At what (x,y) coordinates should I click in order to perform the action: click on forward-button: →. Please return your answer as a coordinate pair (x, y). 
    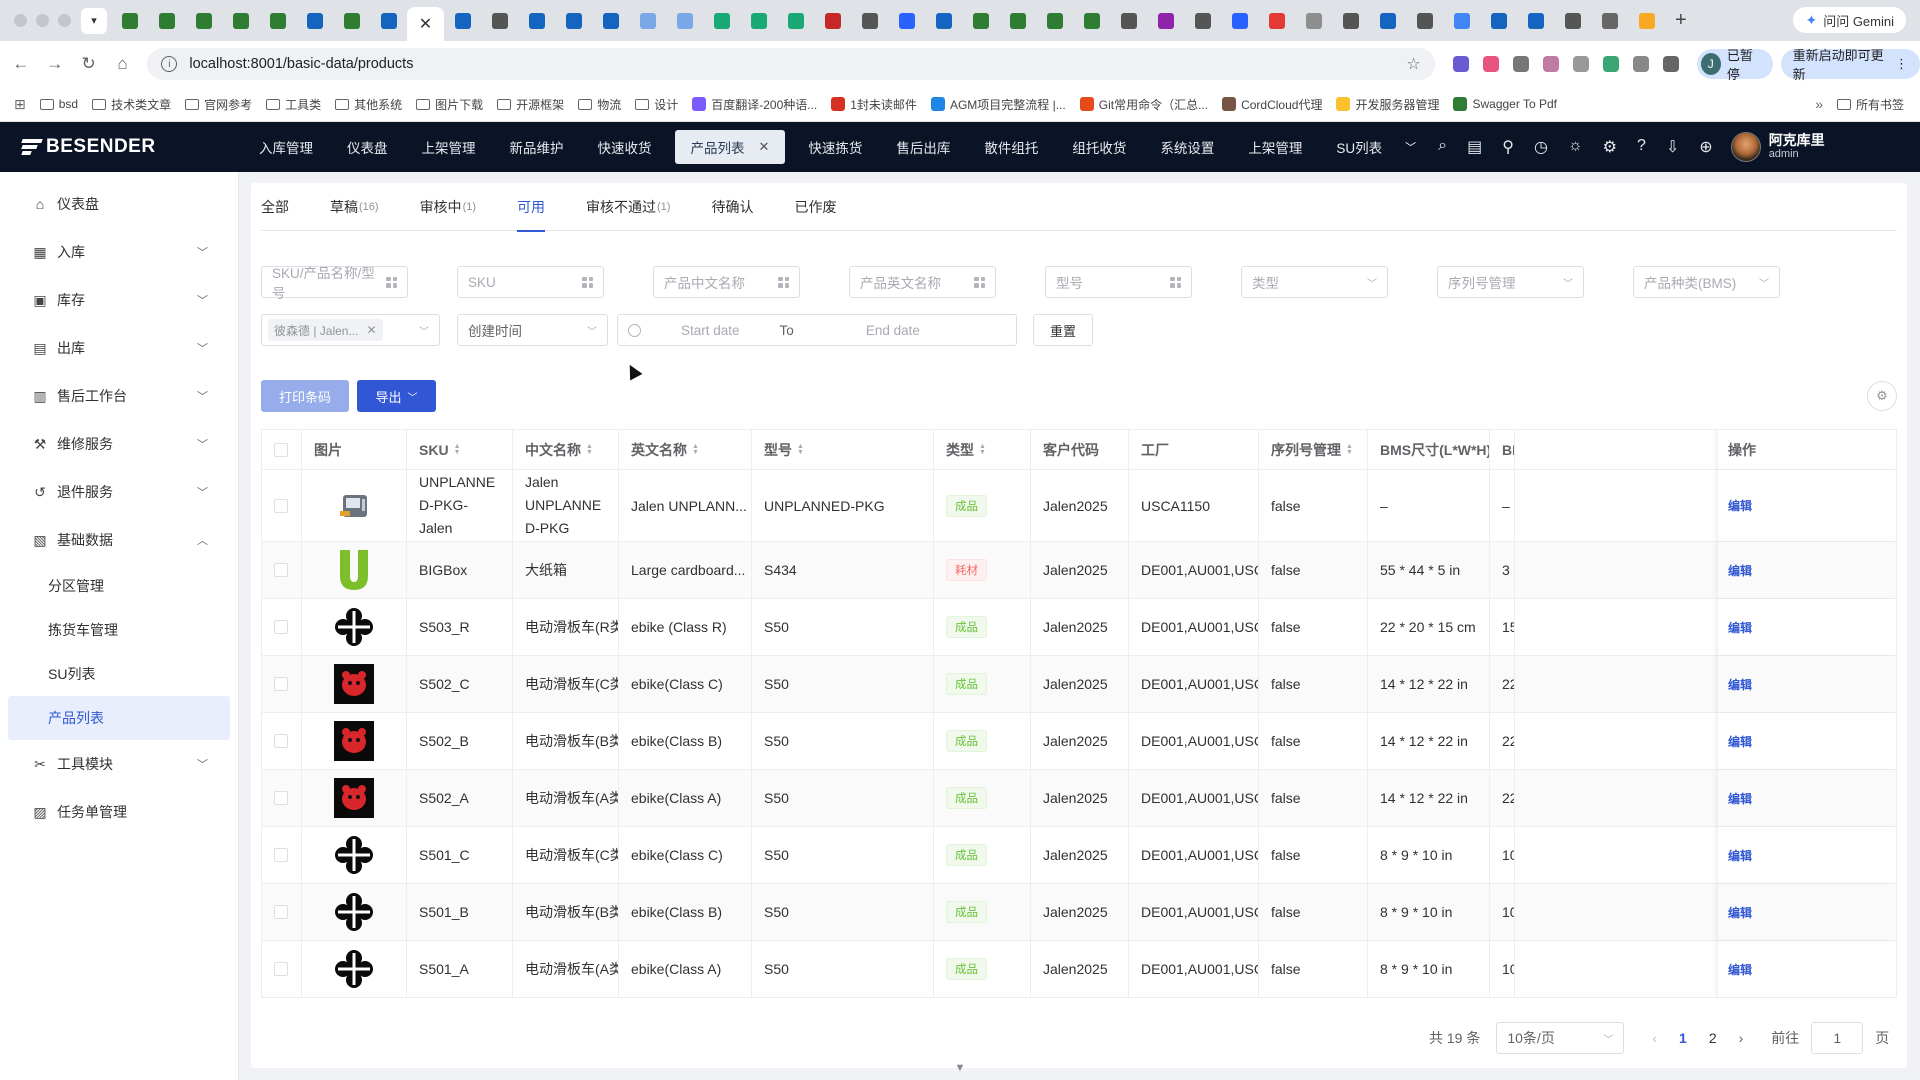
    Looking at the image, I should click on (55, 64).